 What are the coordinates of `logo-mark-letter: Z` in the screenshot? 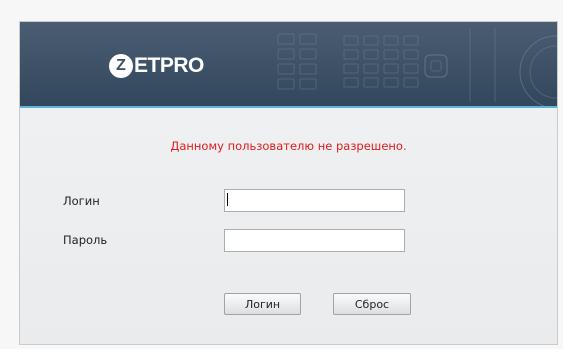 It's located at (121, 65).